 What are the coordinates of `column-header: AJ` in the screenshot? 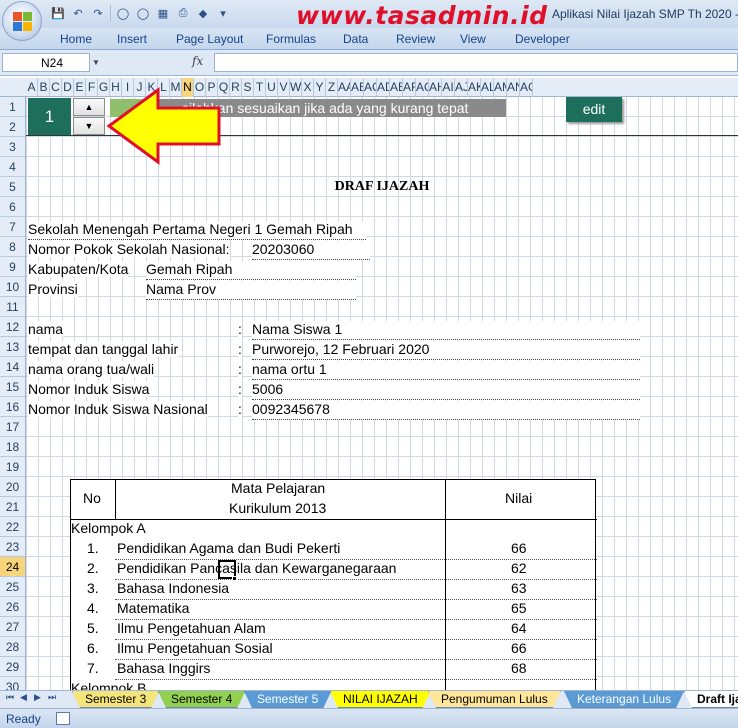 It's located at (461, 87).